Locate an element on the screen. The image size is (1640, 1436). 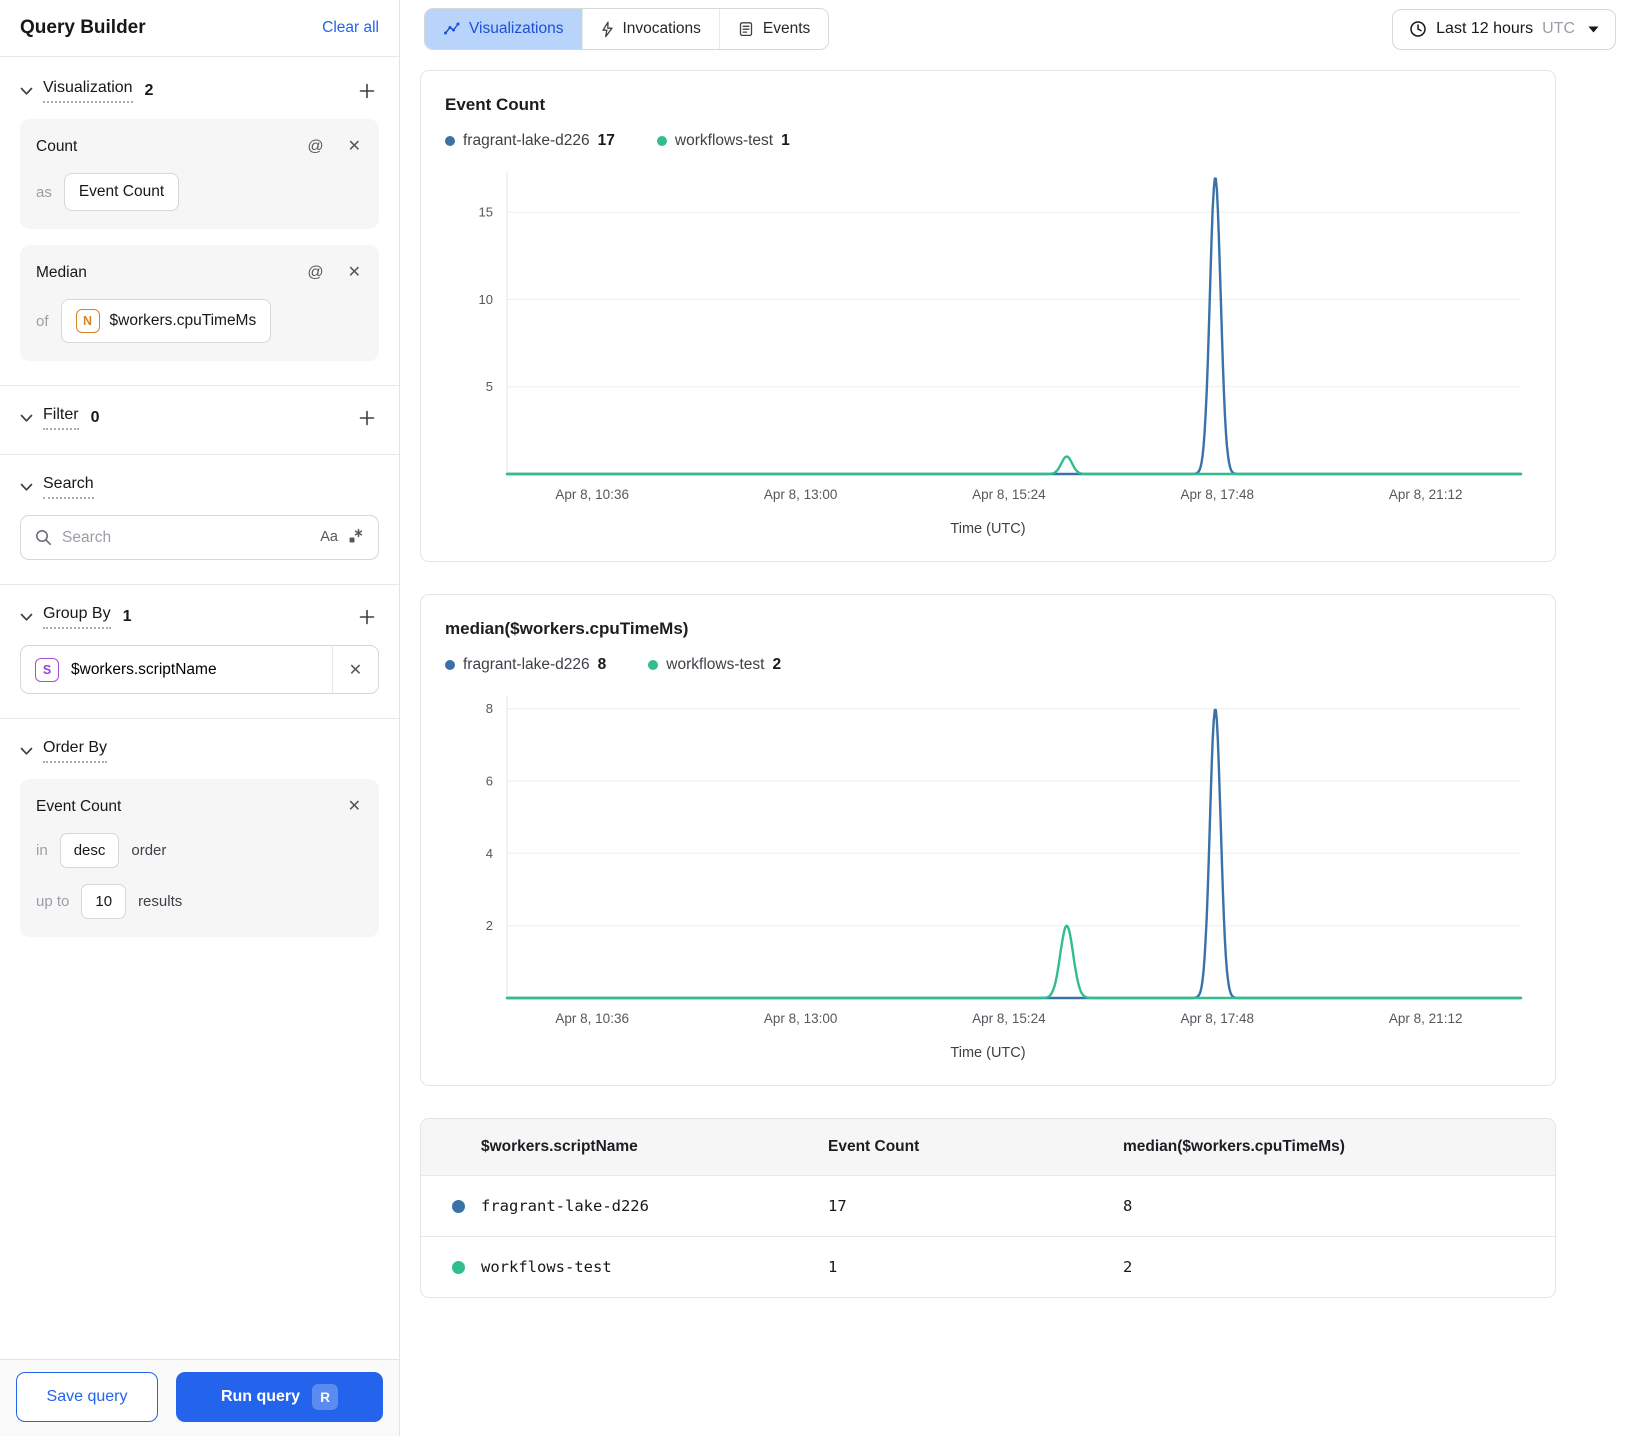
match-case-toggle: Aa is located at coordinates (329, 537).